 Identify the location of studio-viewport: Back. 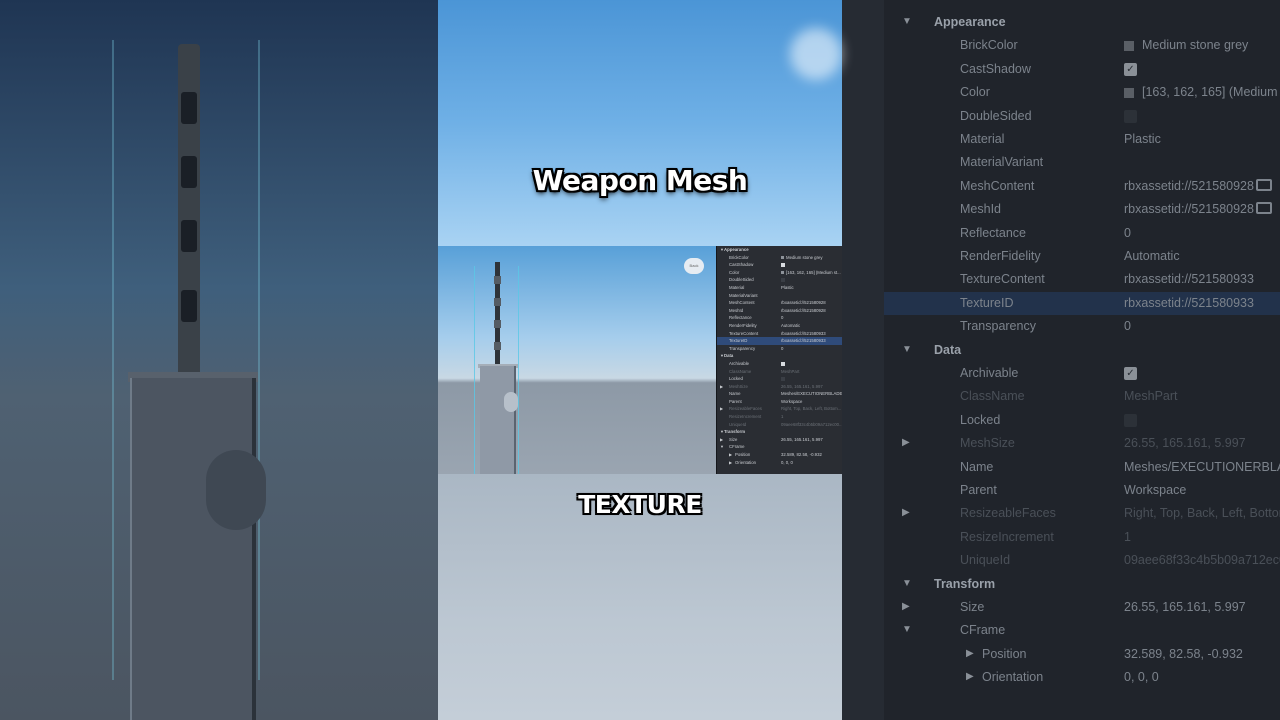
(577, 360).